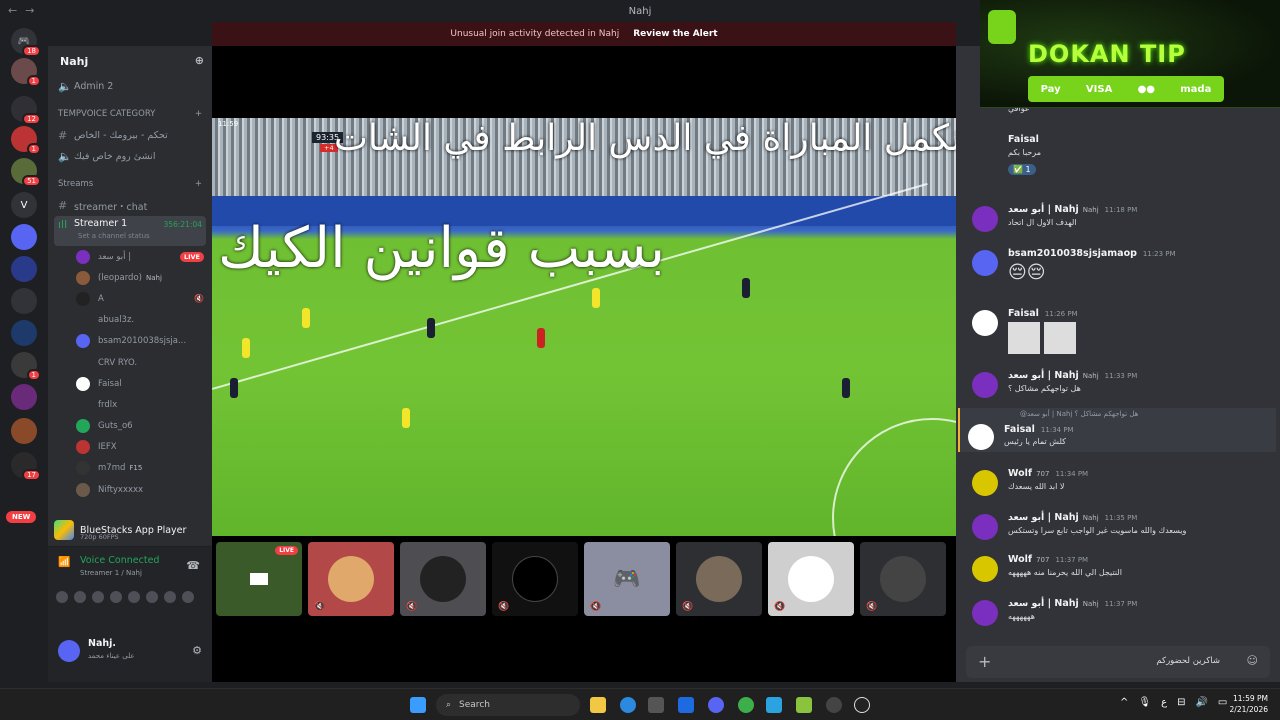 This screenshot has width=1280, height=720. What do you see at coordinates (1092, 253) in the screenshot?
I see `message-author: bsam2010038sjsjamaop 11:23 PM` at bounding box center [1092, 253].